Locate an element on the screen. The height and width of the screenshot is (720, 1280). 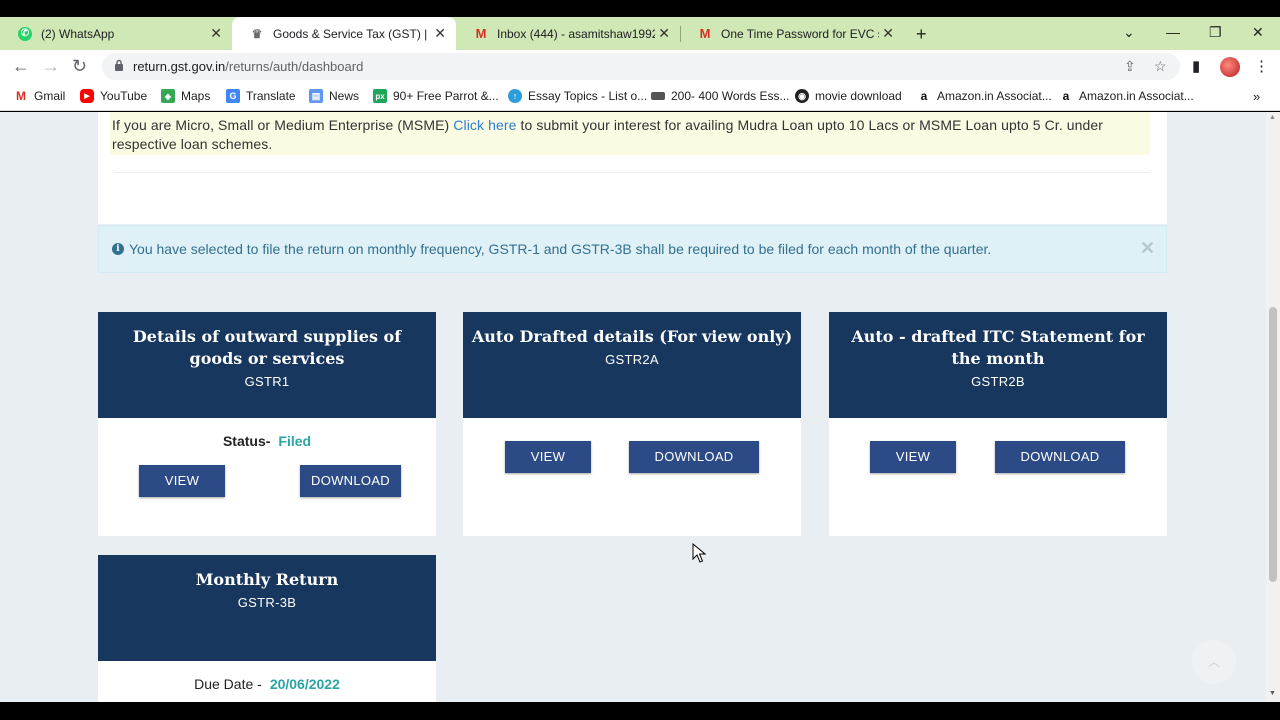
close-window-button: ✕ is located at coordinates (1258, 32).